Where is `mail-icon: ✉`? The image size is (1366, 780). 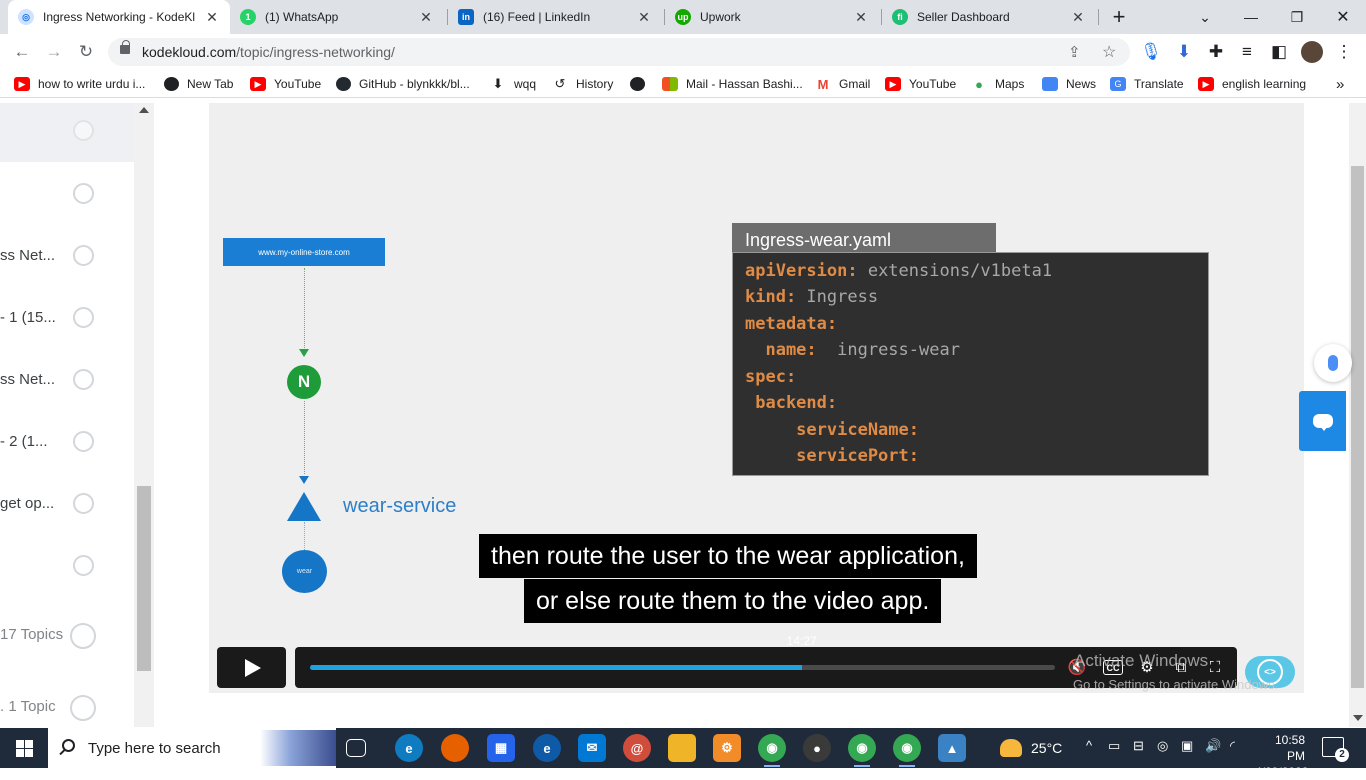
mail-icon: ✉ is located at coordinates (592, 748).